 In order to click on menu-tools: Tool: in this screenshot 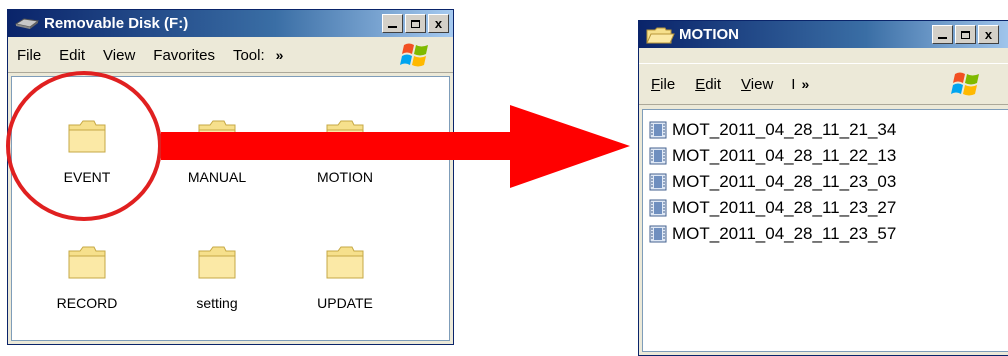, I will do `click(249, 55)`.